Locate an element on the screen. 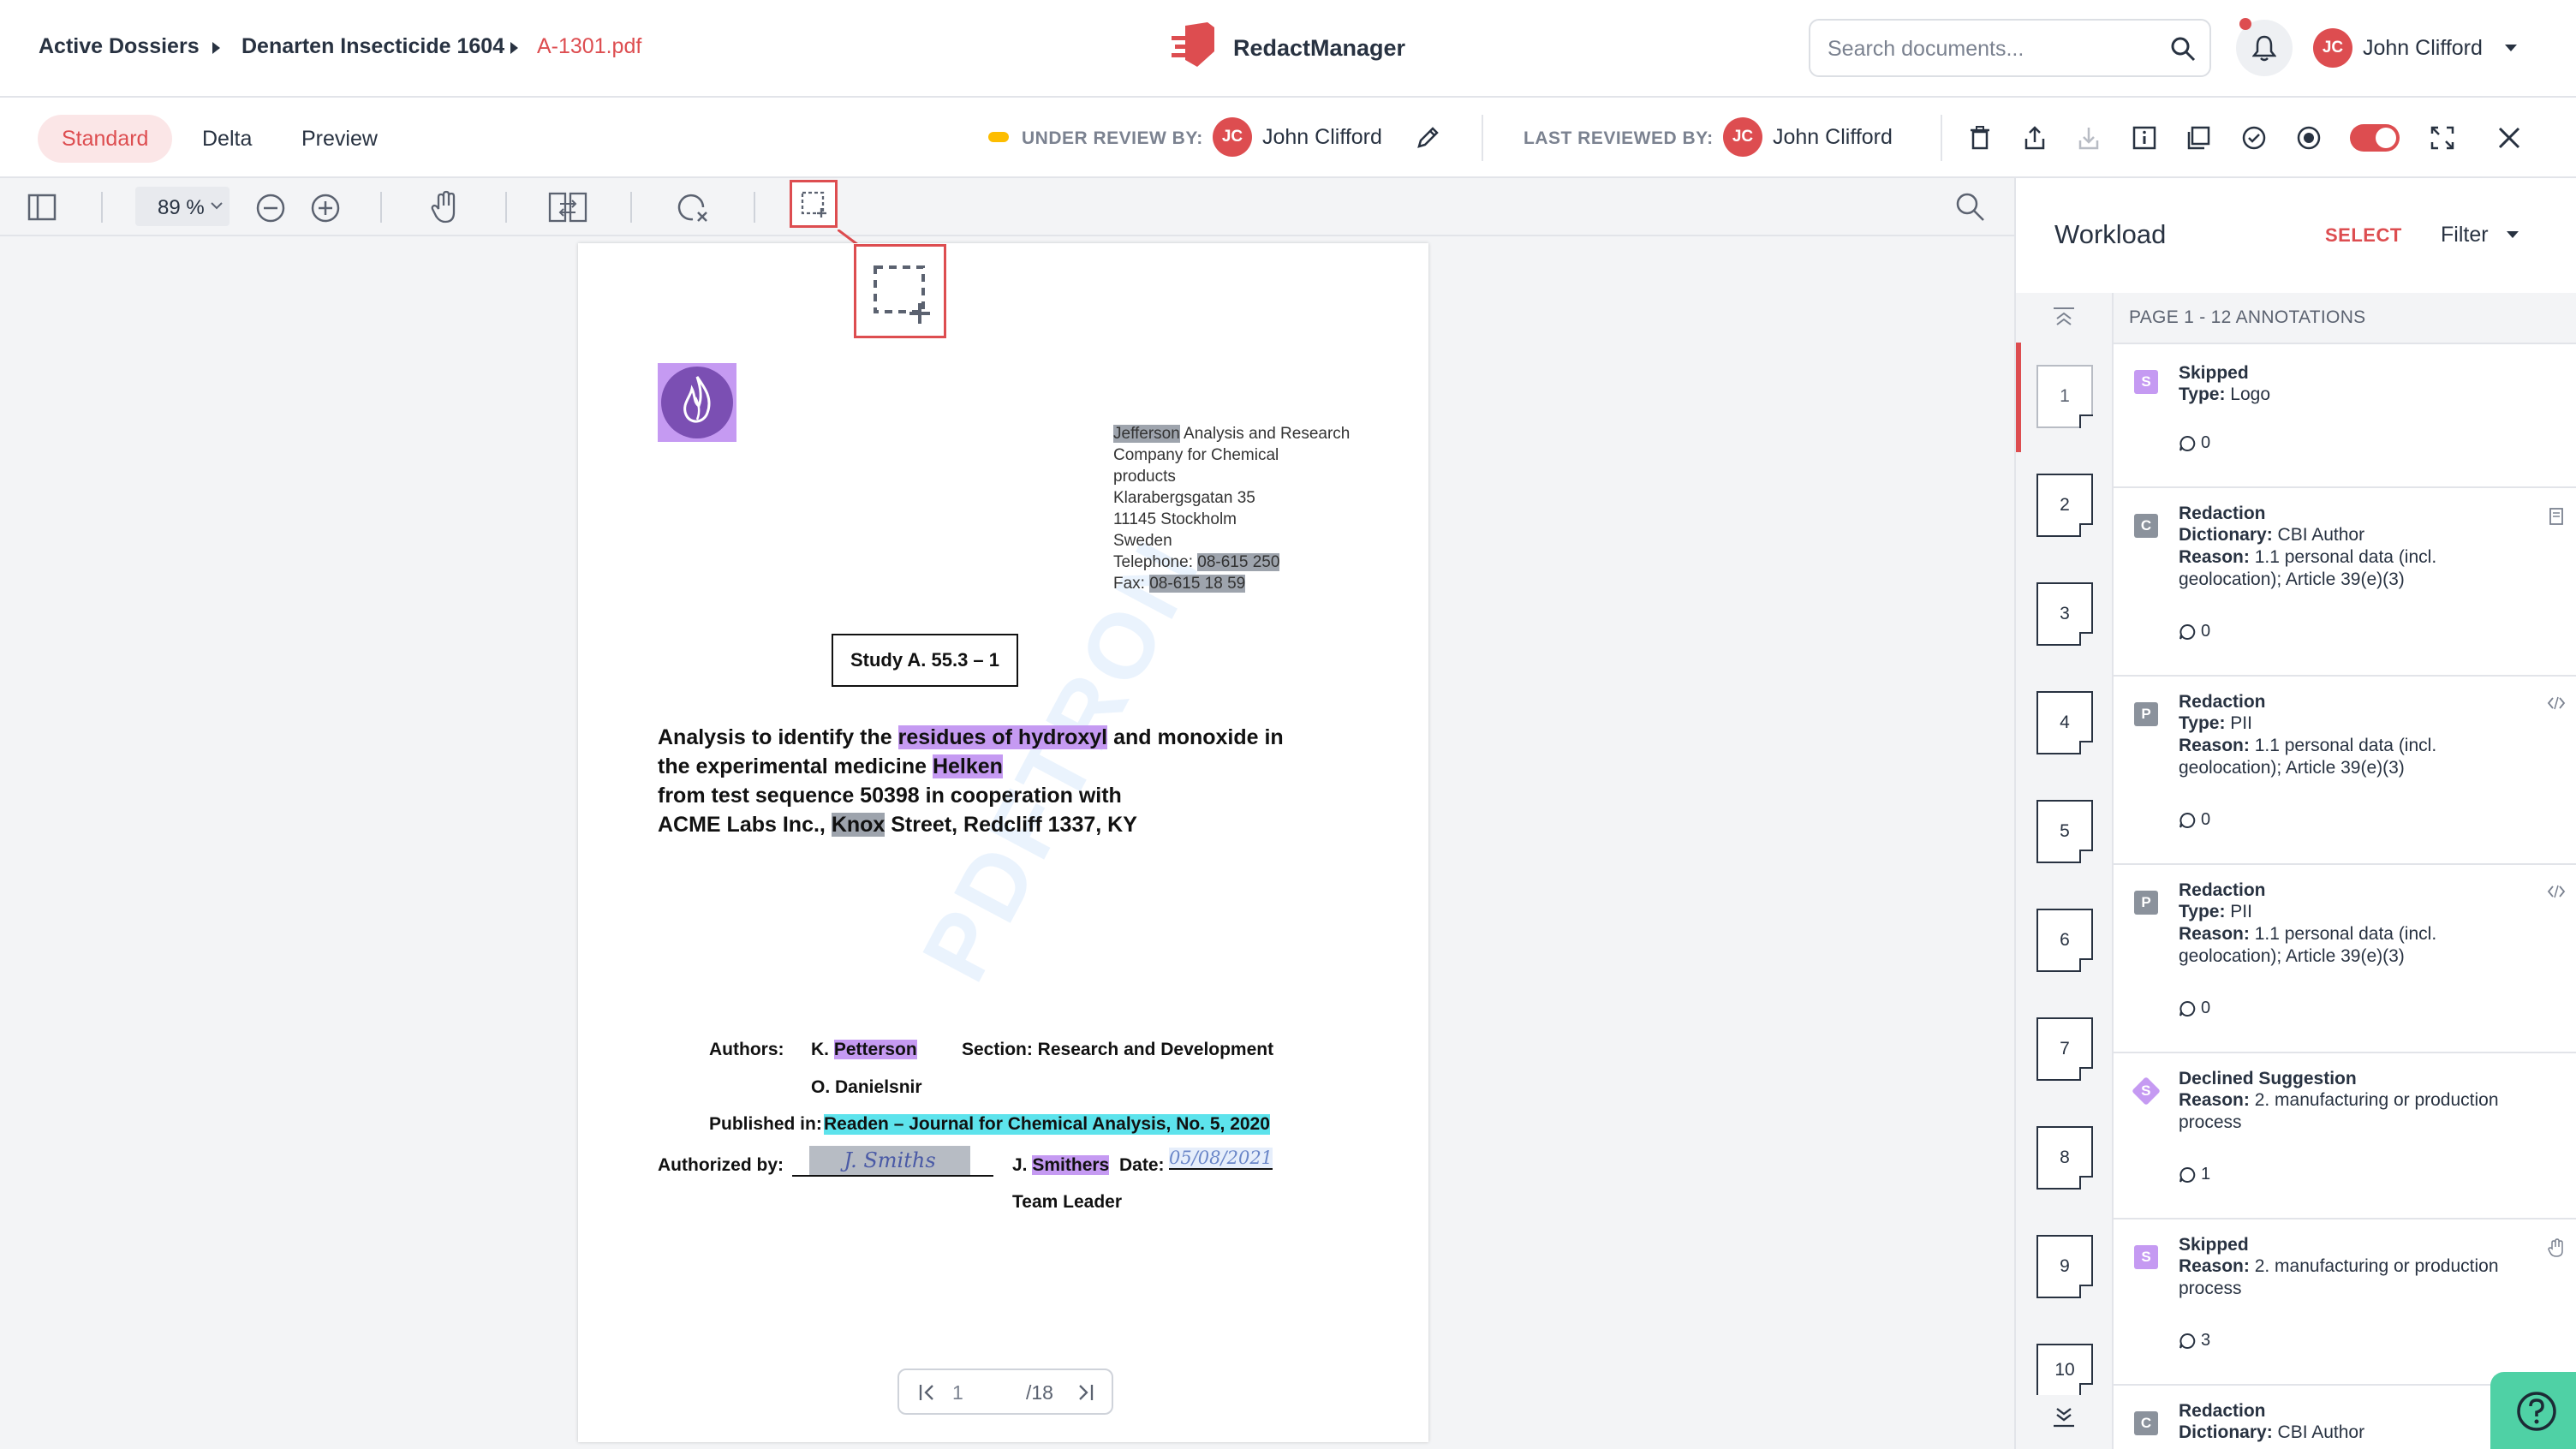 The width and height of the screenshot is (2576, 1449). delete-button is located at coordinates (1980, 138).